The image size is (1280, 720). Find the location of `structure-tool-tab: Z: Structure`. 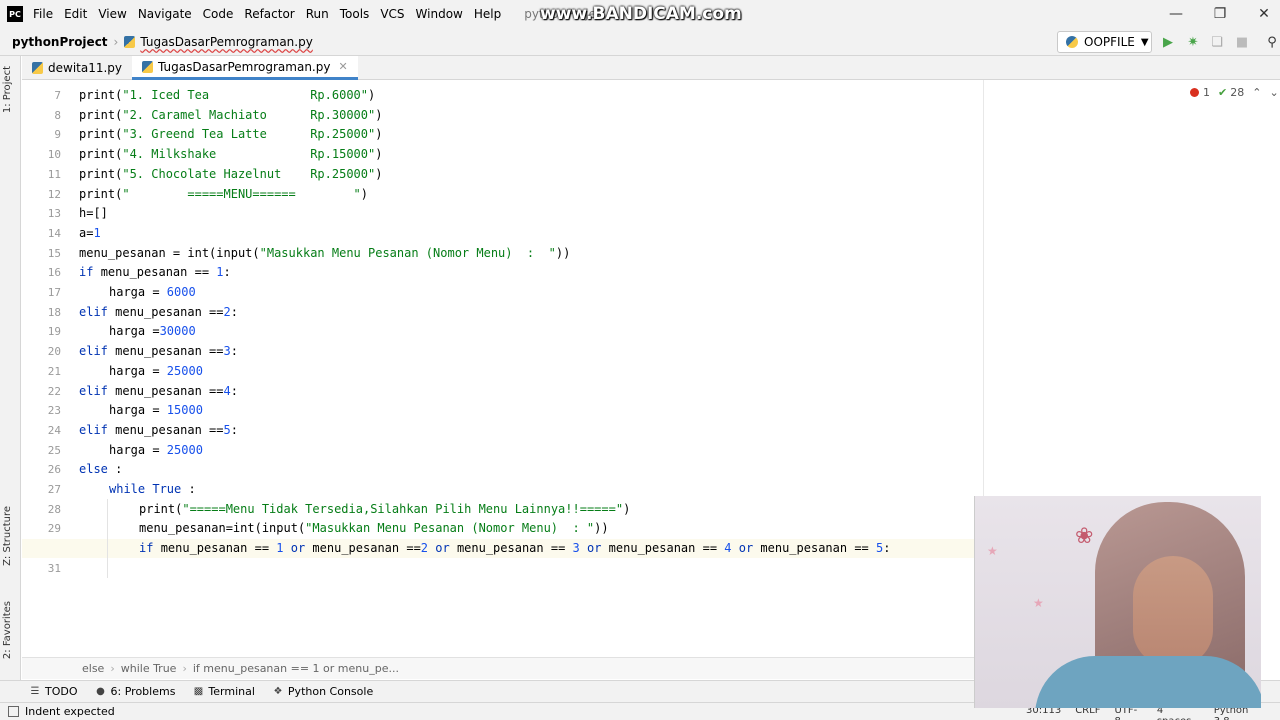

structure-tool-tab: Z: Structure is located at coordinates (7, 536).